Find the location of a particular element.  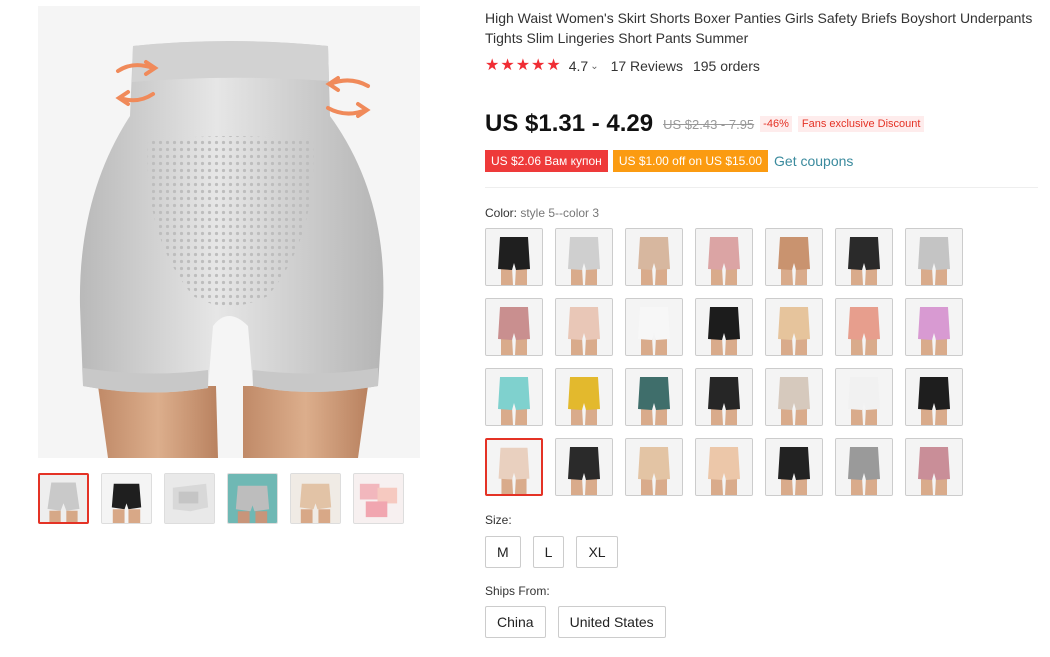

discount-badge: -46% is located at coordinates (776, 124).